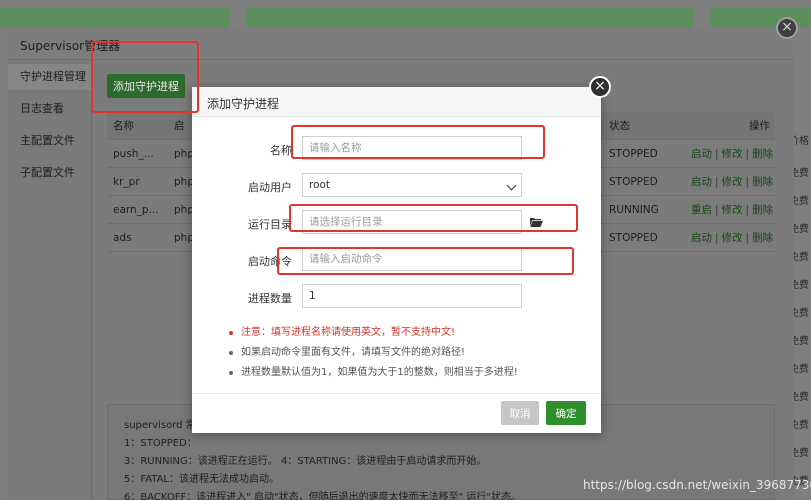 This screenshot has width=811, height=500. What do you see at coordinates (697, 485) in the screenshot?
I see `watermark: https://blog.csdn.net/weixin_39687736` at bounding box center [697, 485].